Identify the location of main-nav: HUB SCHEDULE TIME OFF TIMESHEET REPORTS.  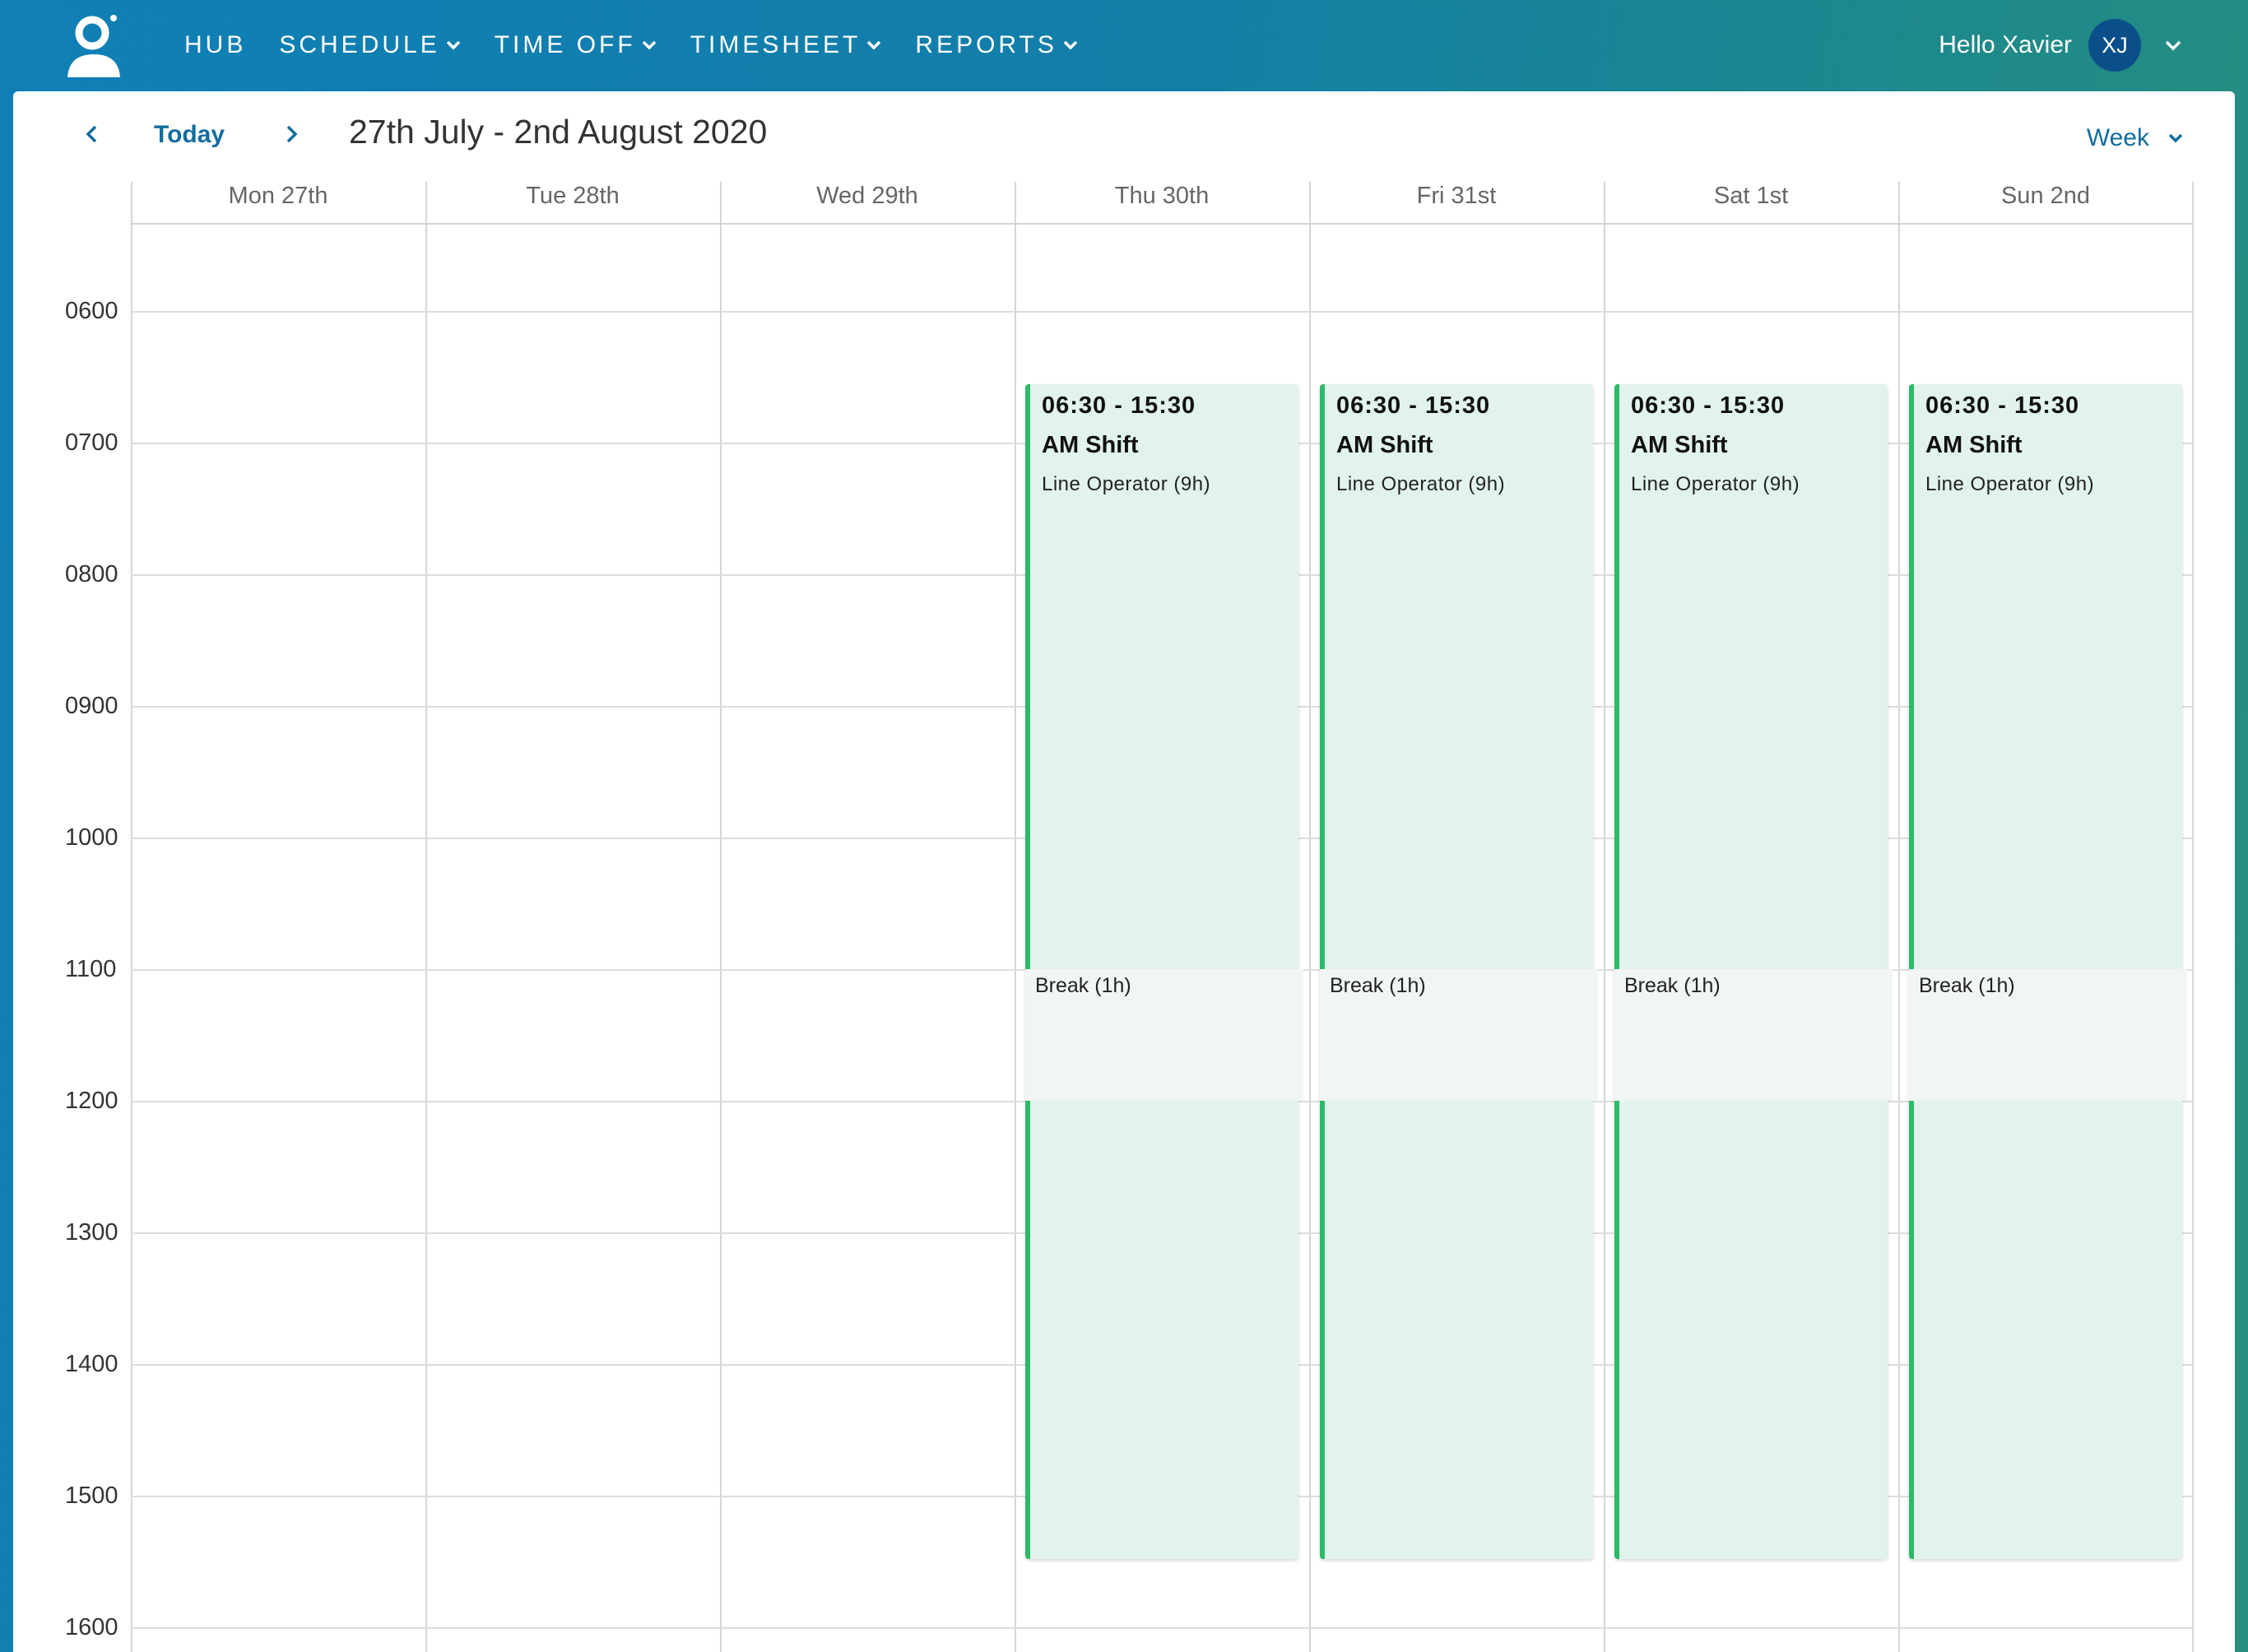
(648, 45).